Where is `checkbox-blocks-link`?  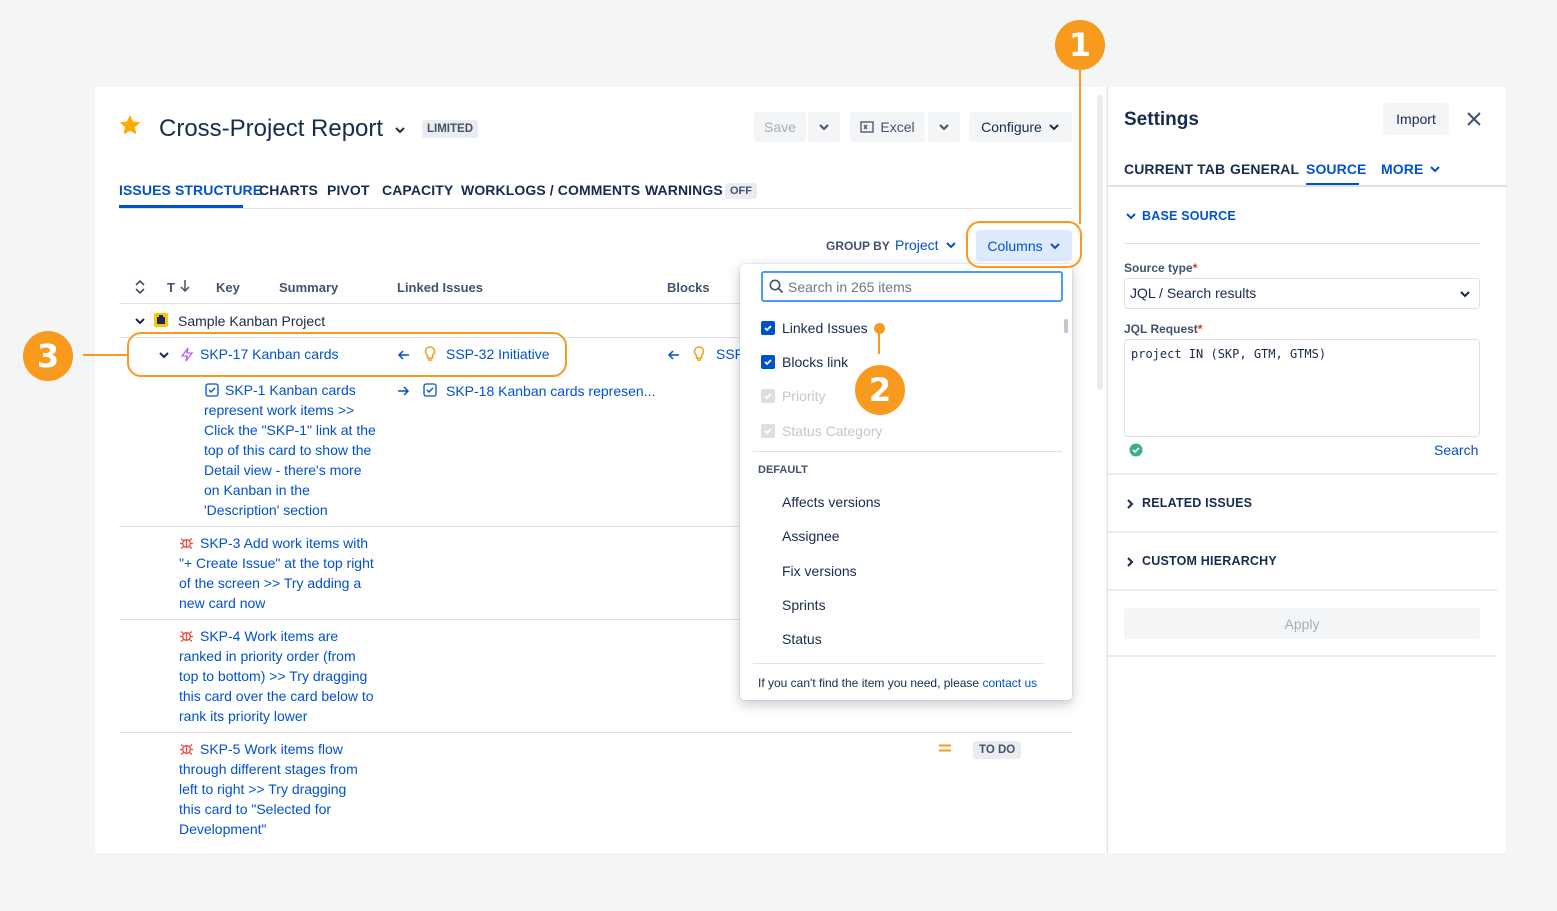 checkbox-blocks-link is located at coordinates (768, 362).